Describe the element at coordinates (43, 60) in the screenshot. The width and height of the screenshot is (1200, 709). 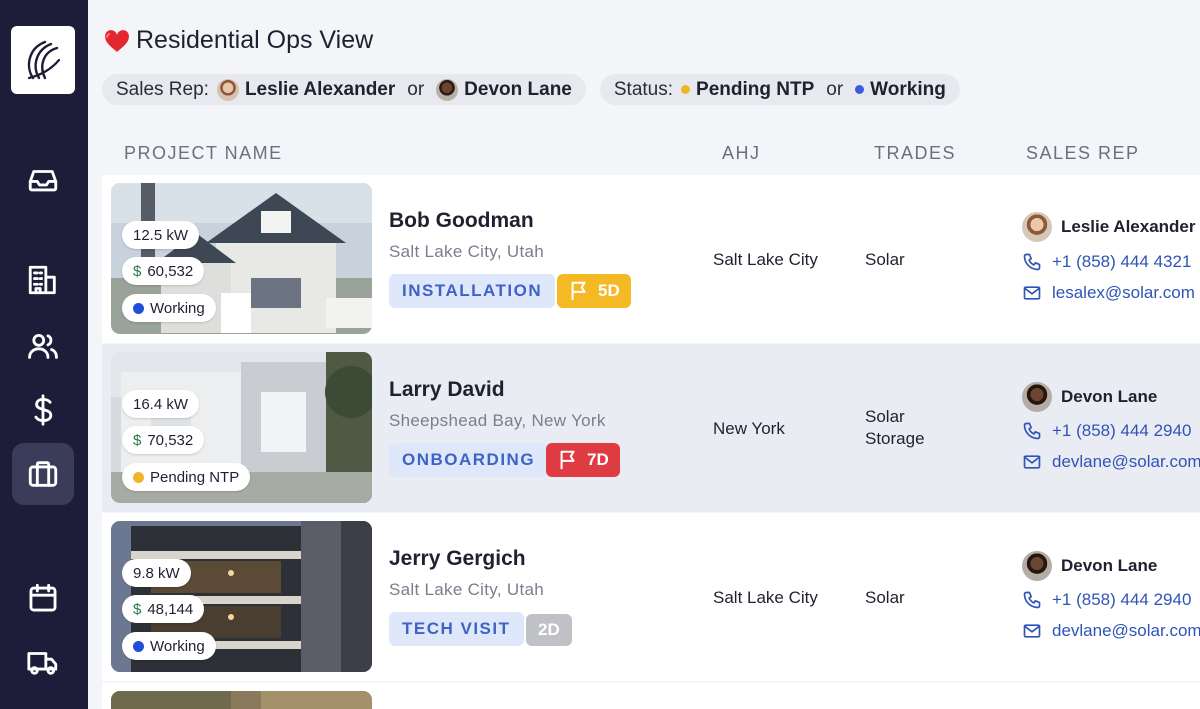
I see `brand-logo` at that location.